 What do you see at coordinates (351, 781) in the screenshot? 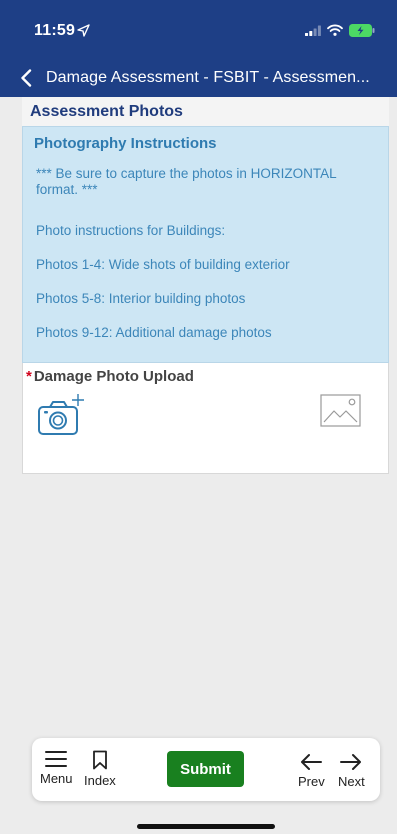
I see `next-label: Next` at bounding box center [351, 781].